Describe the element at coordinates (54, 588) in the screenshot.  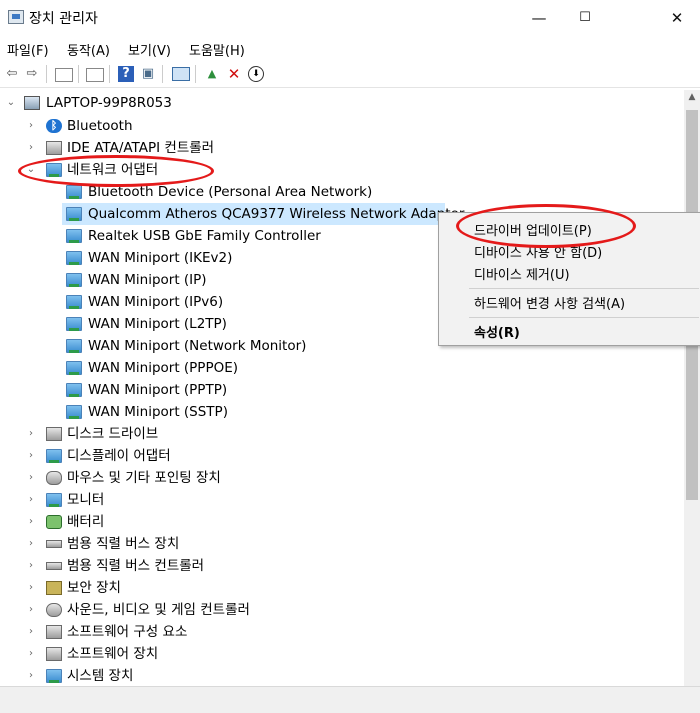
I see `security-device-icon` at that location.